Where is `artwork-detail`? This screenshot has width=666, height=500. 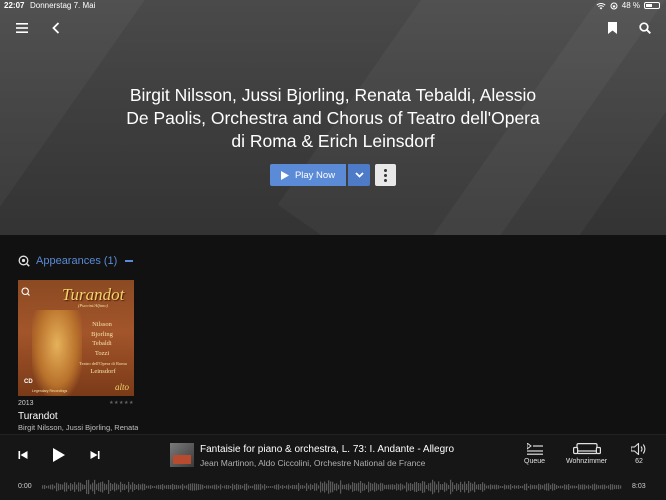 artwork-detail is located at coordinates (182, 459).